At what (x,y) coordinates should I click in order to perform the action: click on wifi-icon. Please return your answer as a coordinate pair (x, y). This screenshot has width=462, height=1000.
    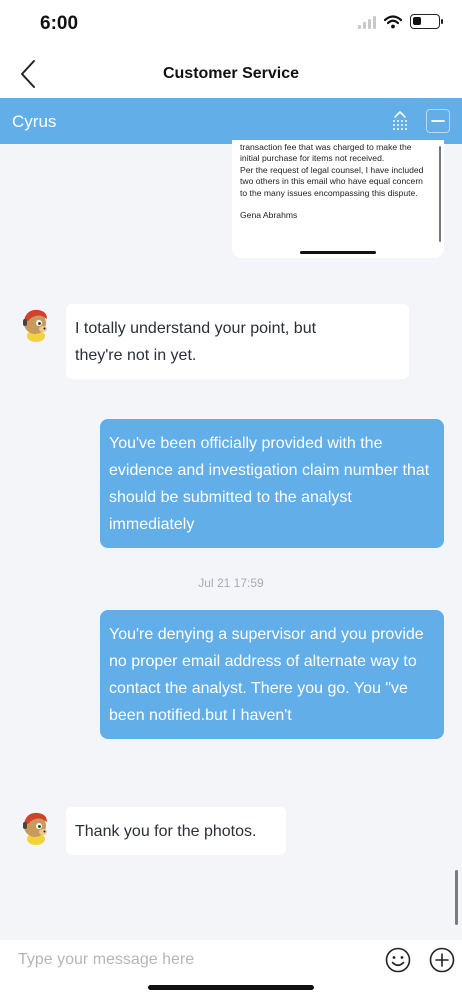
    Looking at the image, I should click on (393, 21).